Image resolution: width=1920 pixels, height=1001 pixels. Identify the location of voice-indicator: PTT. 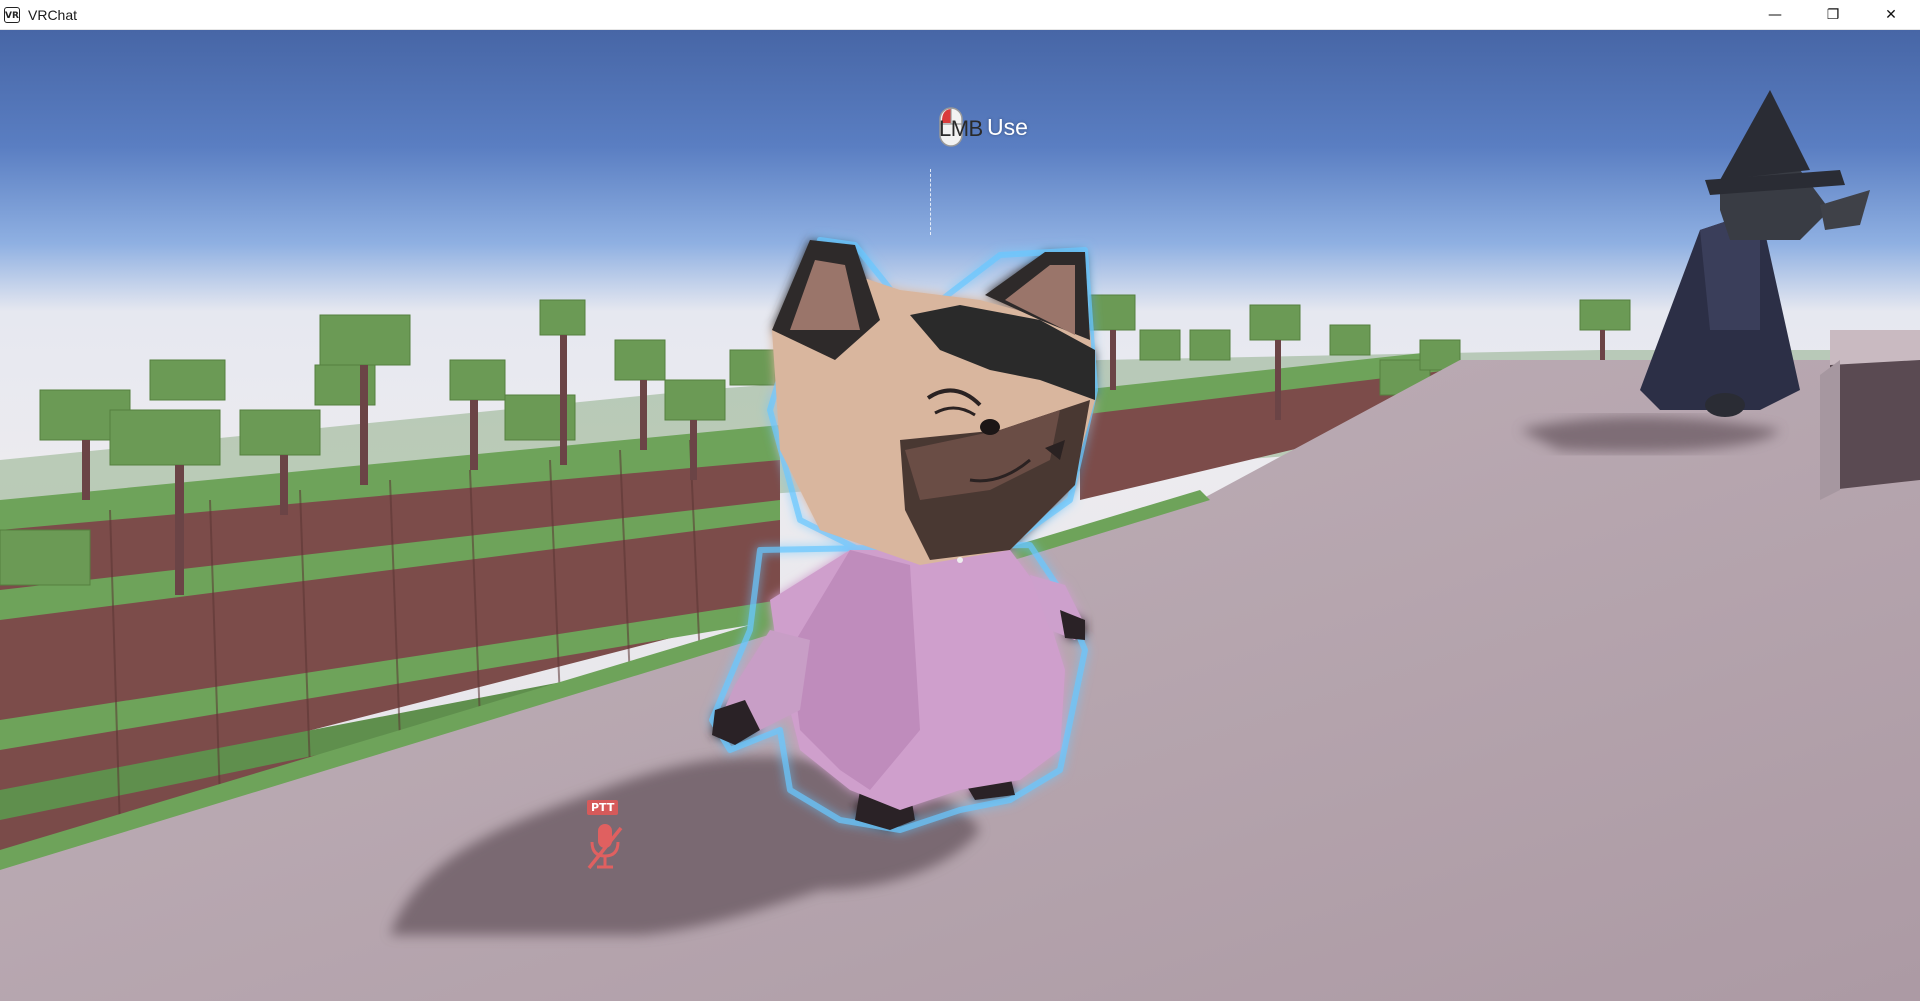
(605, 840).